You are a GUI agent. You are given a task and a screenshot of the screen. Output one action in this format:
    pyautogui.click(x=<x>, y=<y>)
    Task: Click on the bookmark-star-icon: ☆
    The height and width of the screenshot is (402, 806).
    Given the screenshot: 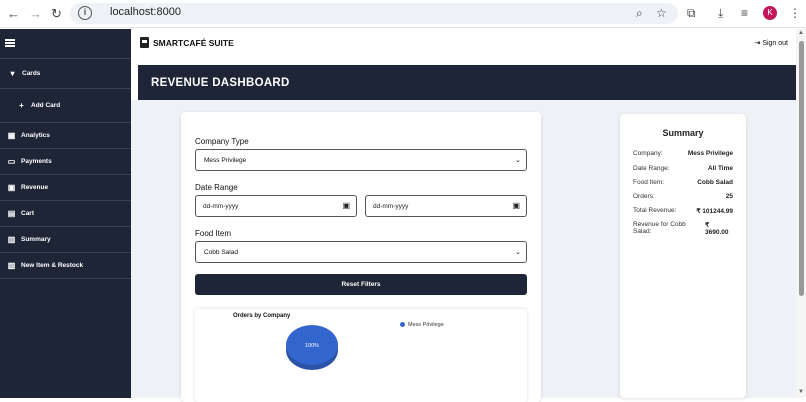 What is the action you would take?
    pyautogui.click(x=661, y=13)
    